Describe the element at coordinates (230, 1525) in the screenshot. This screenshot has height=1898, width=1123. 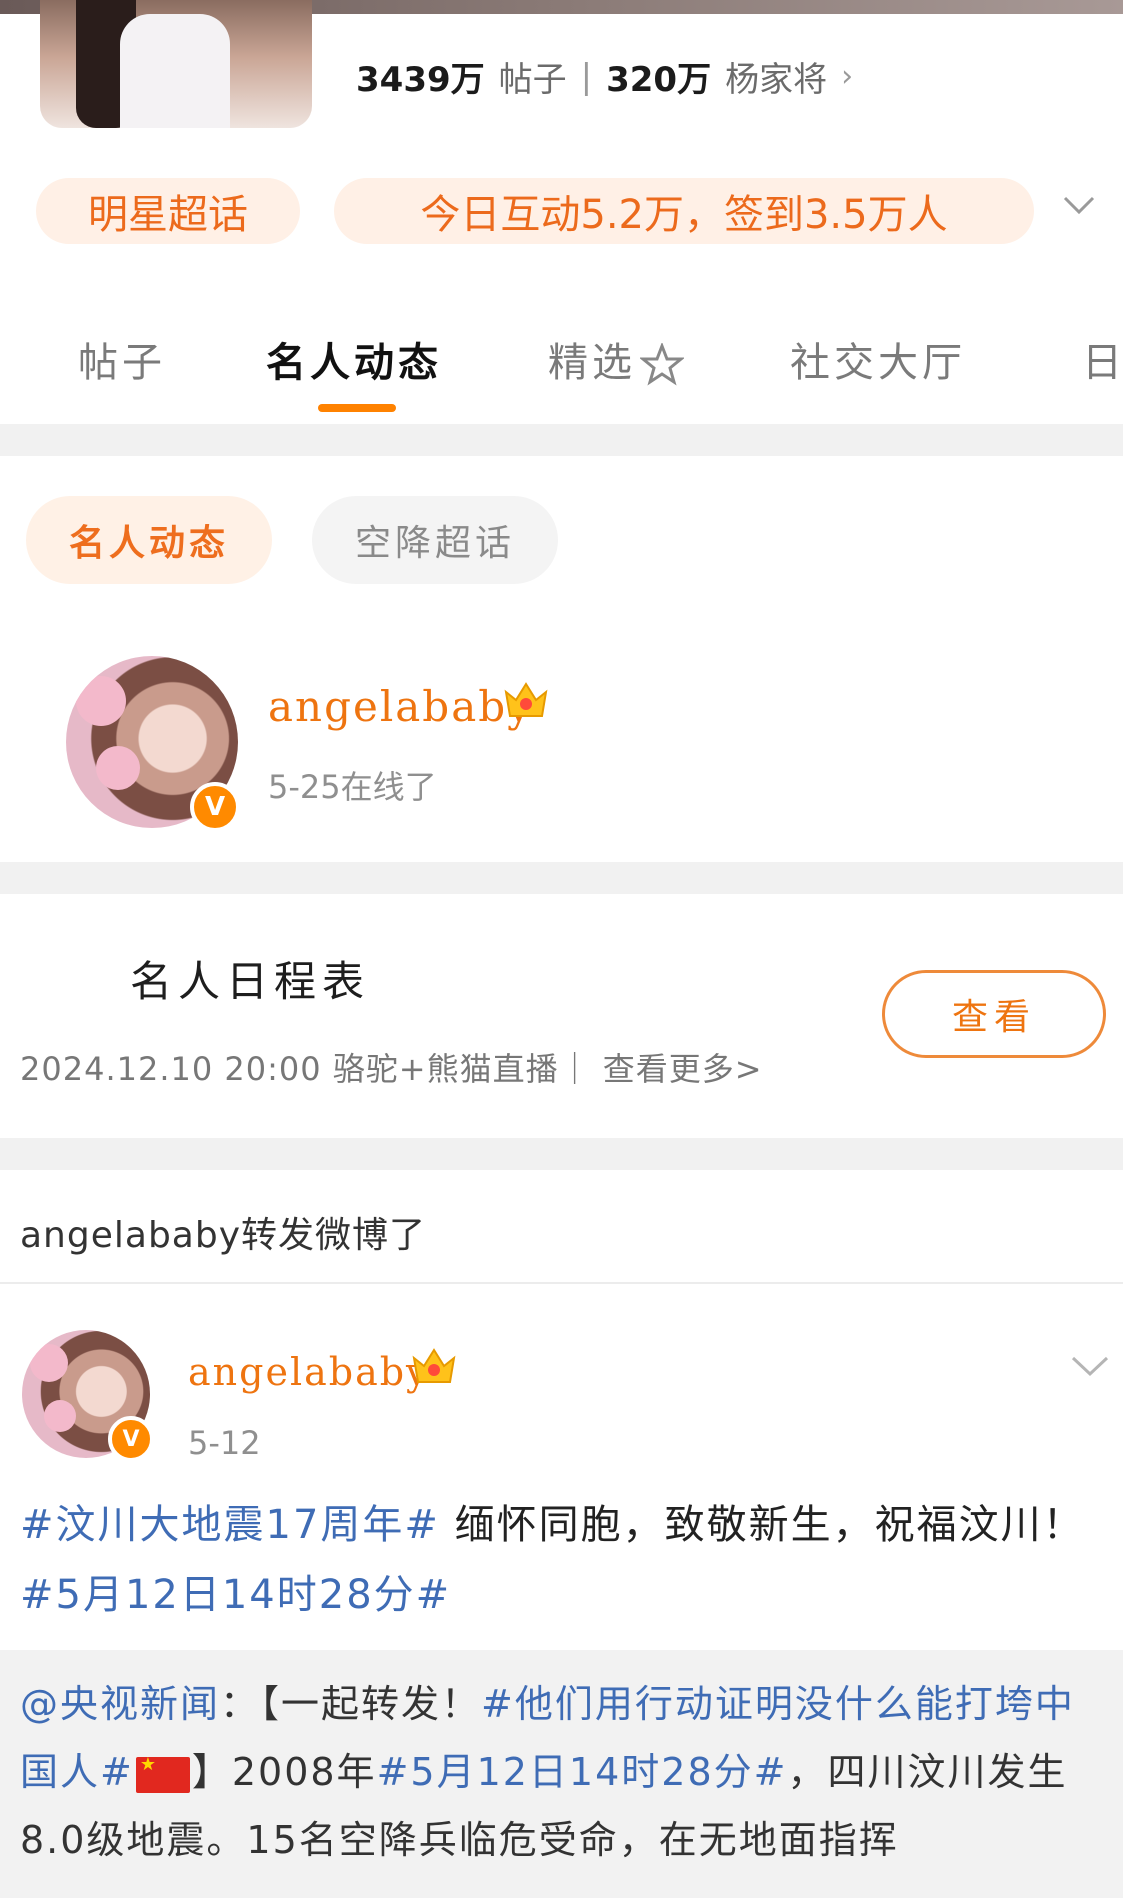
I see `hashtag-link: #汶川大地震17周年#` at that location.